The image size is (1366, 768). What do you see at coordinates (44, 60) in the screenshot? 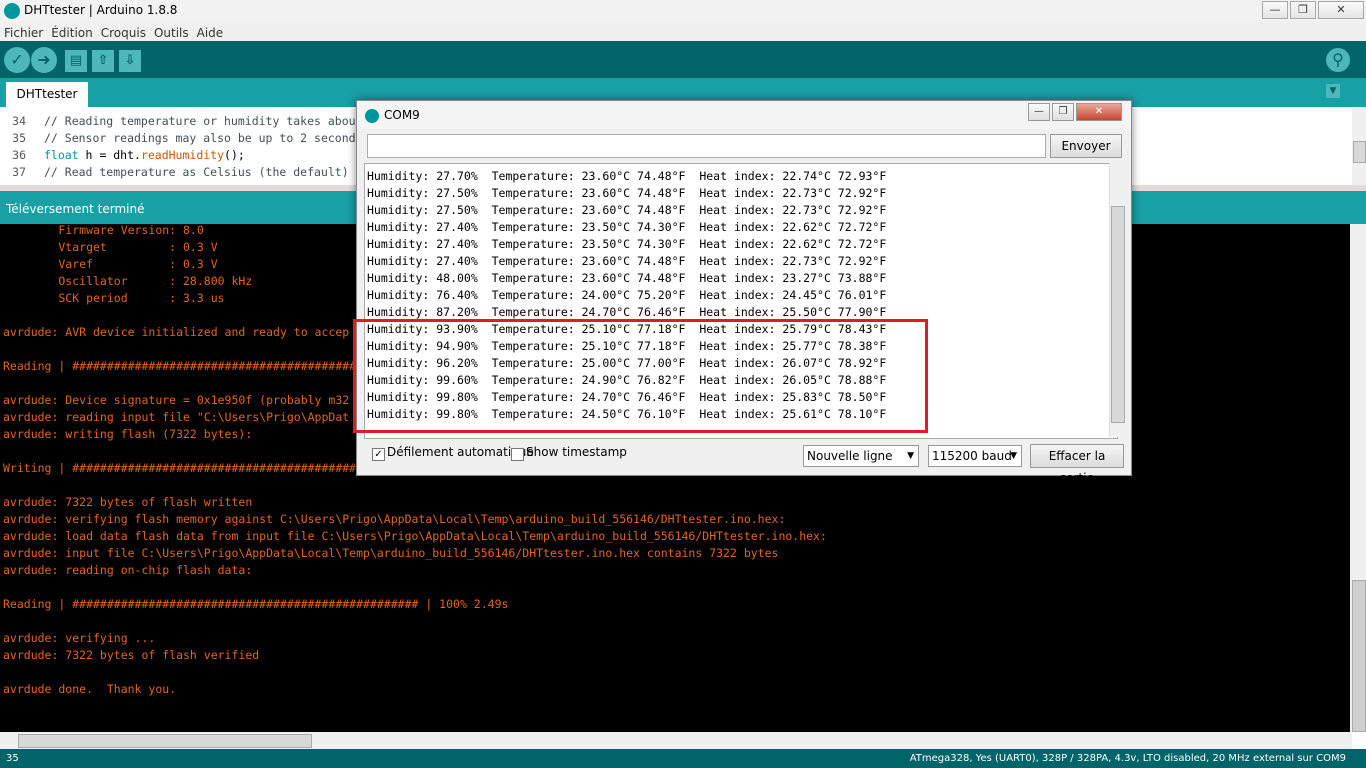
I see `upload-icon: ➜` at bounding box center [44, 60].